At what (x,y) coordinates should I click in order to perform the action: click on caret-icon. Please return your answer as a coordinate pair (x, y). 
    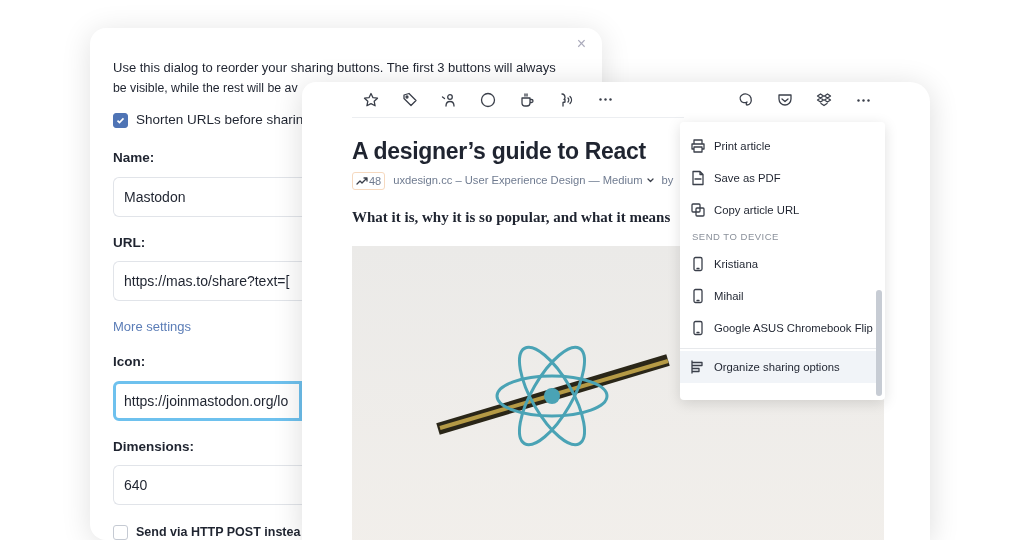
    Looking at the image, I should click on (650, 181).